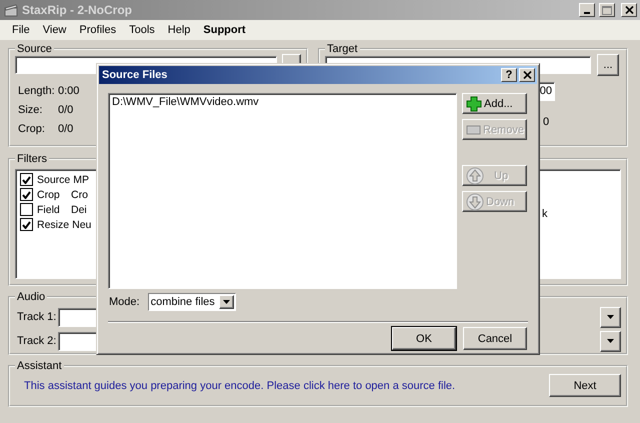  I want to click on window-title: StaxRip - 2-NoCrop, so click(78, 10).